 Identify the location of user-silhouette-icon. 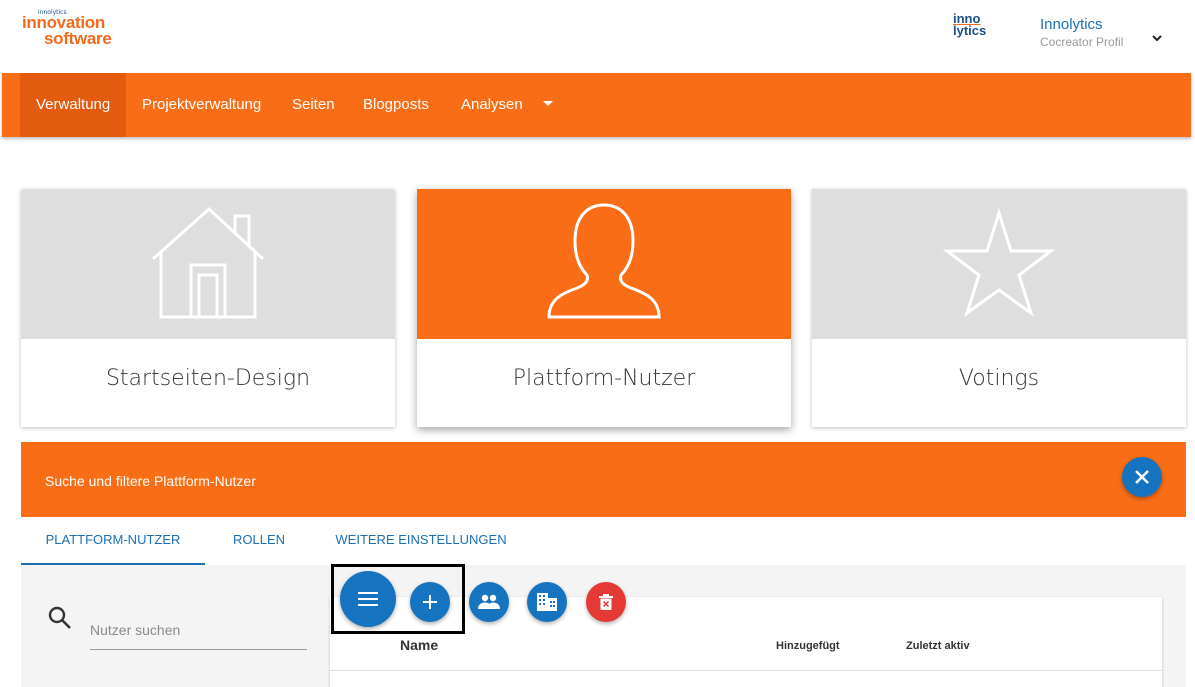
(604, 261).